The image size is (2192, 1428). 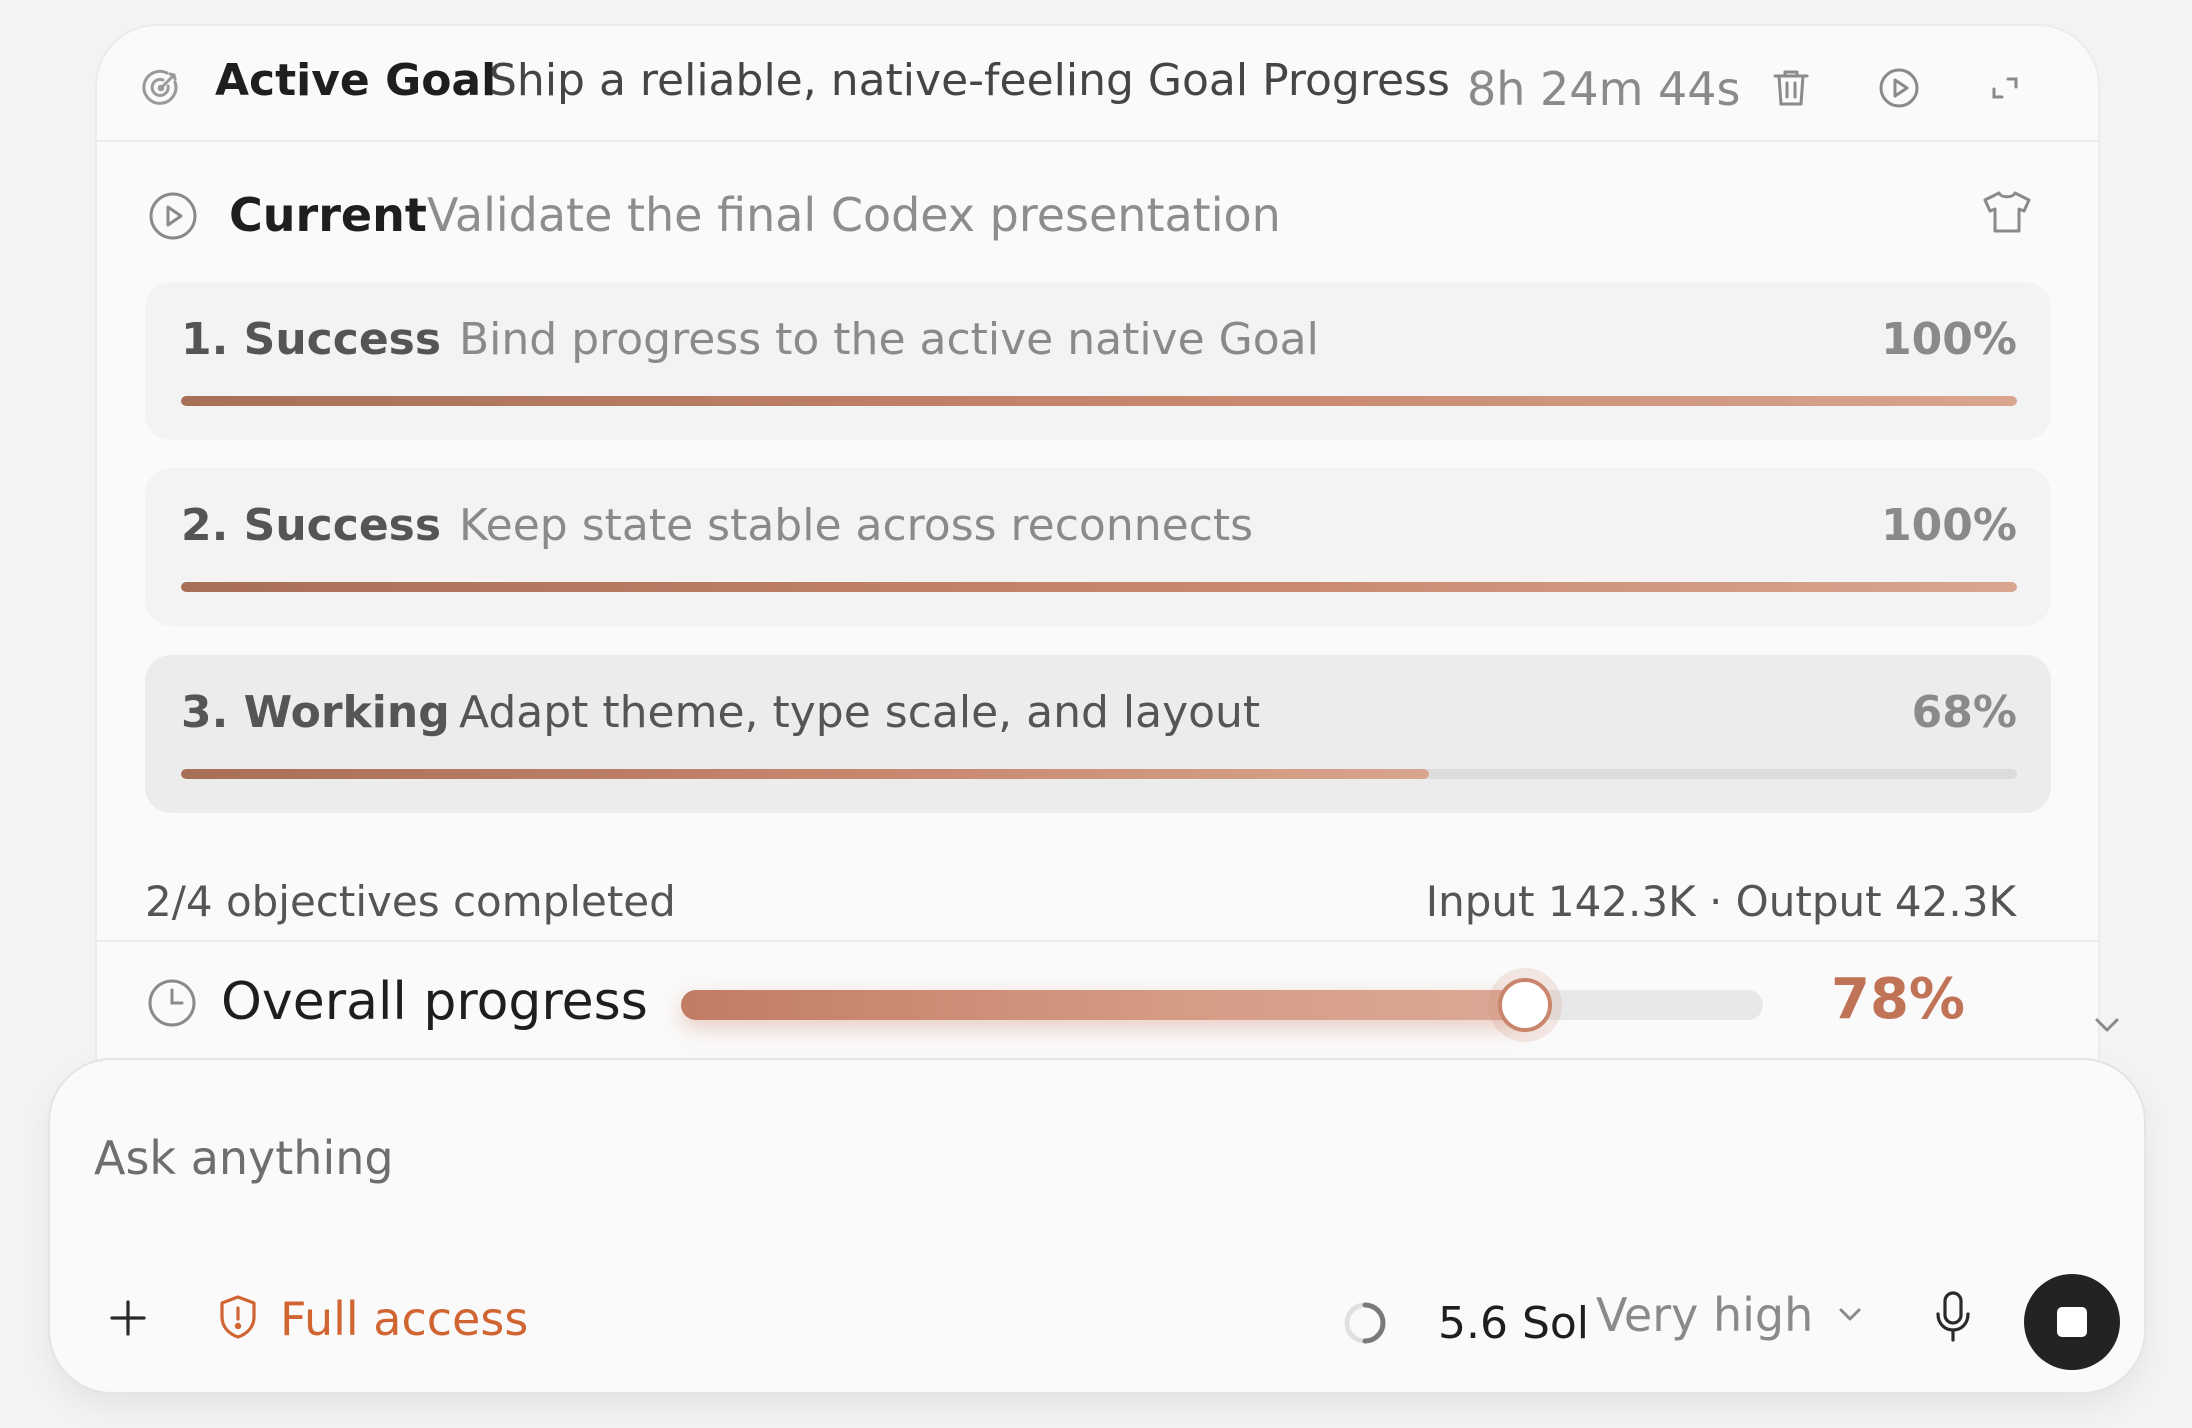 What do you see at coordinates (854, 215) in the screenshot?
I see `current-task-text: Validate the final Codex presentation` at bounding box center [854, 215].